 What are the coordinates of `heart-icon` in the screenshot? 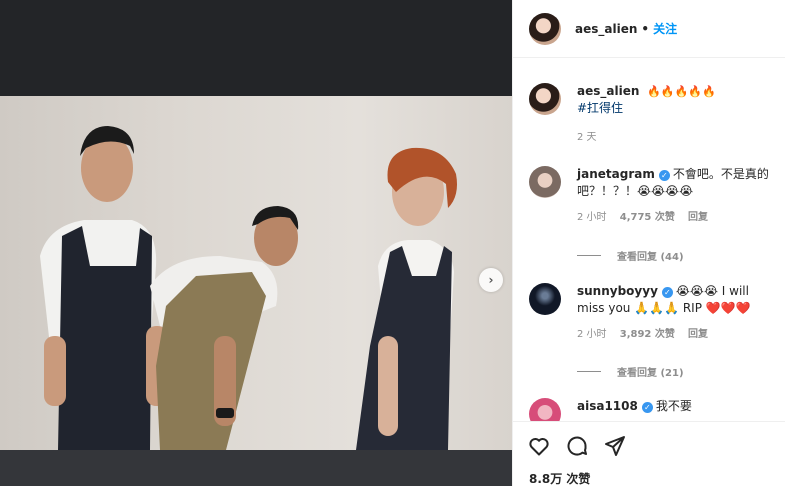 It's located at (539, 446).